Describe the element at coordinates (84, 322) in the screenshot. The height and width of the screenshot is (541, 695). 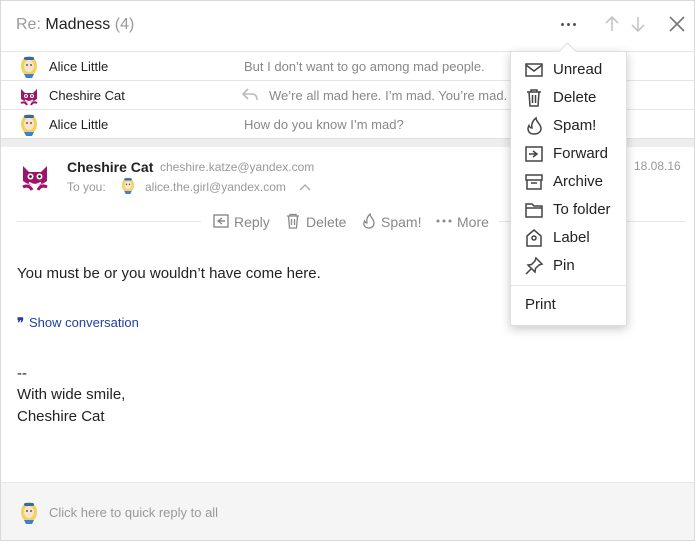
I see `show-conversation-label: Show conversation` at that location.